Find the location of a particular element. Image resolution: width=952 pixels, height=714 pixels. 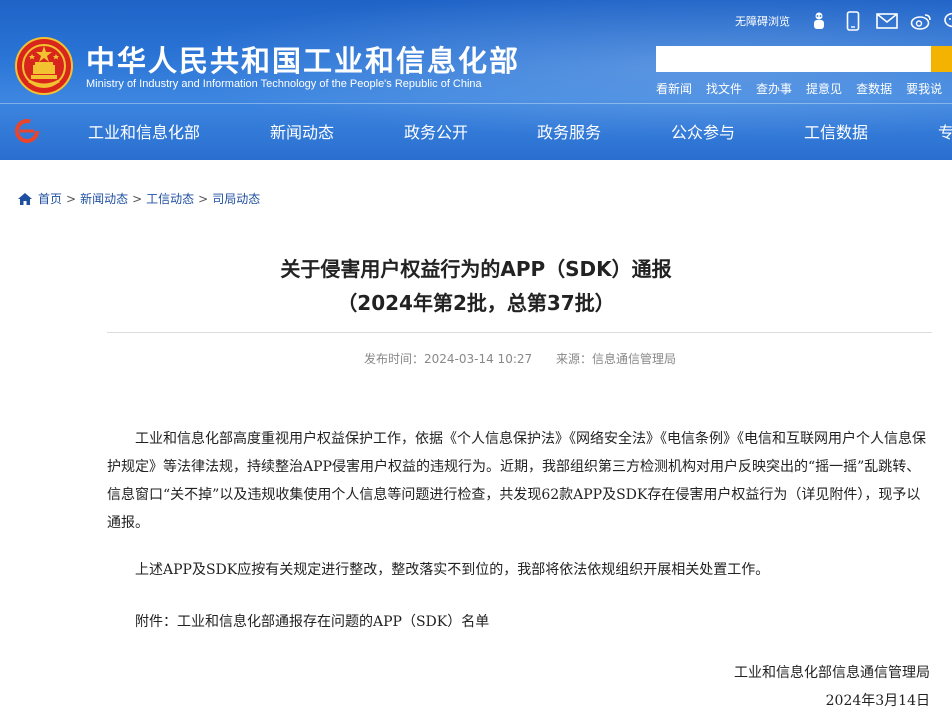

nav-item-data: 工信数据 is located at coordinates (836, 131).